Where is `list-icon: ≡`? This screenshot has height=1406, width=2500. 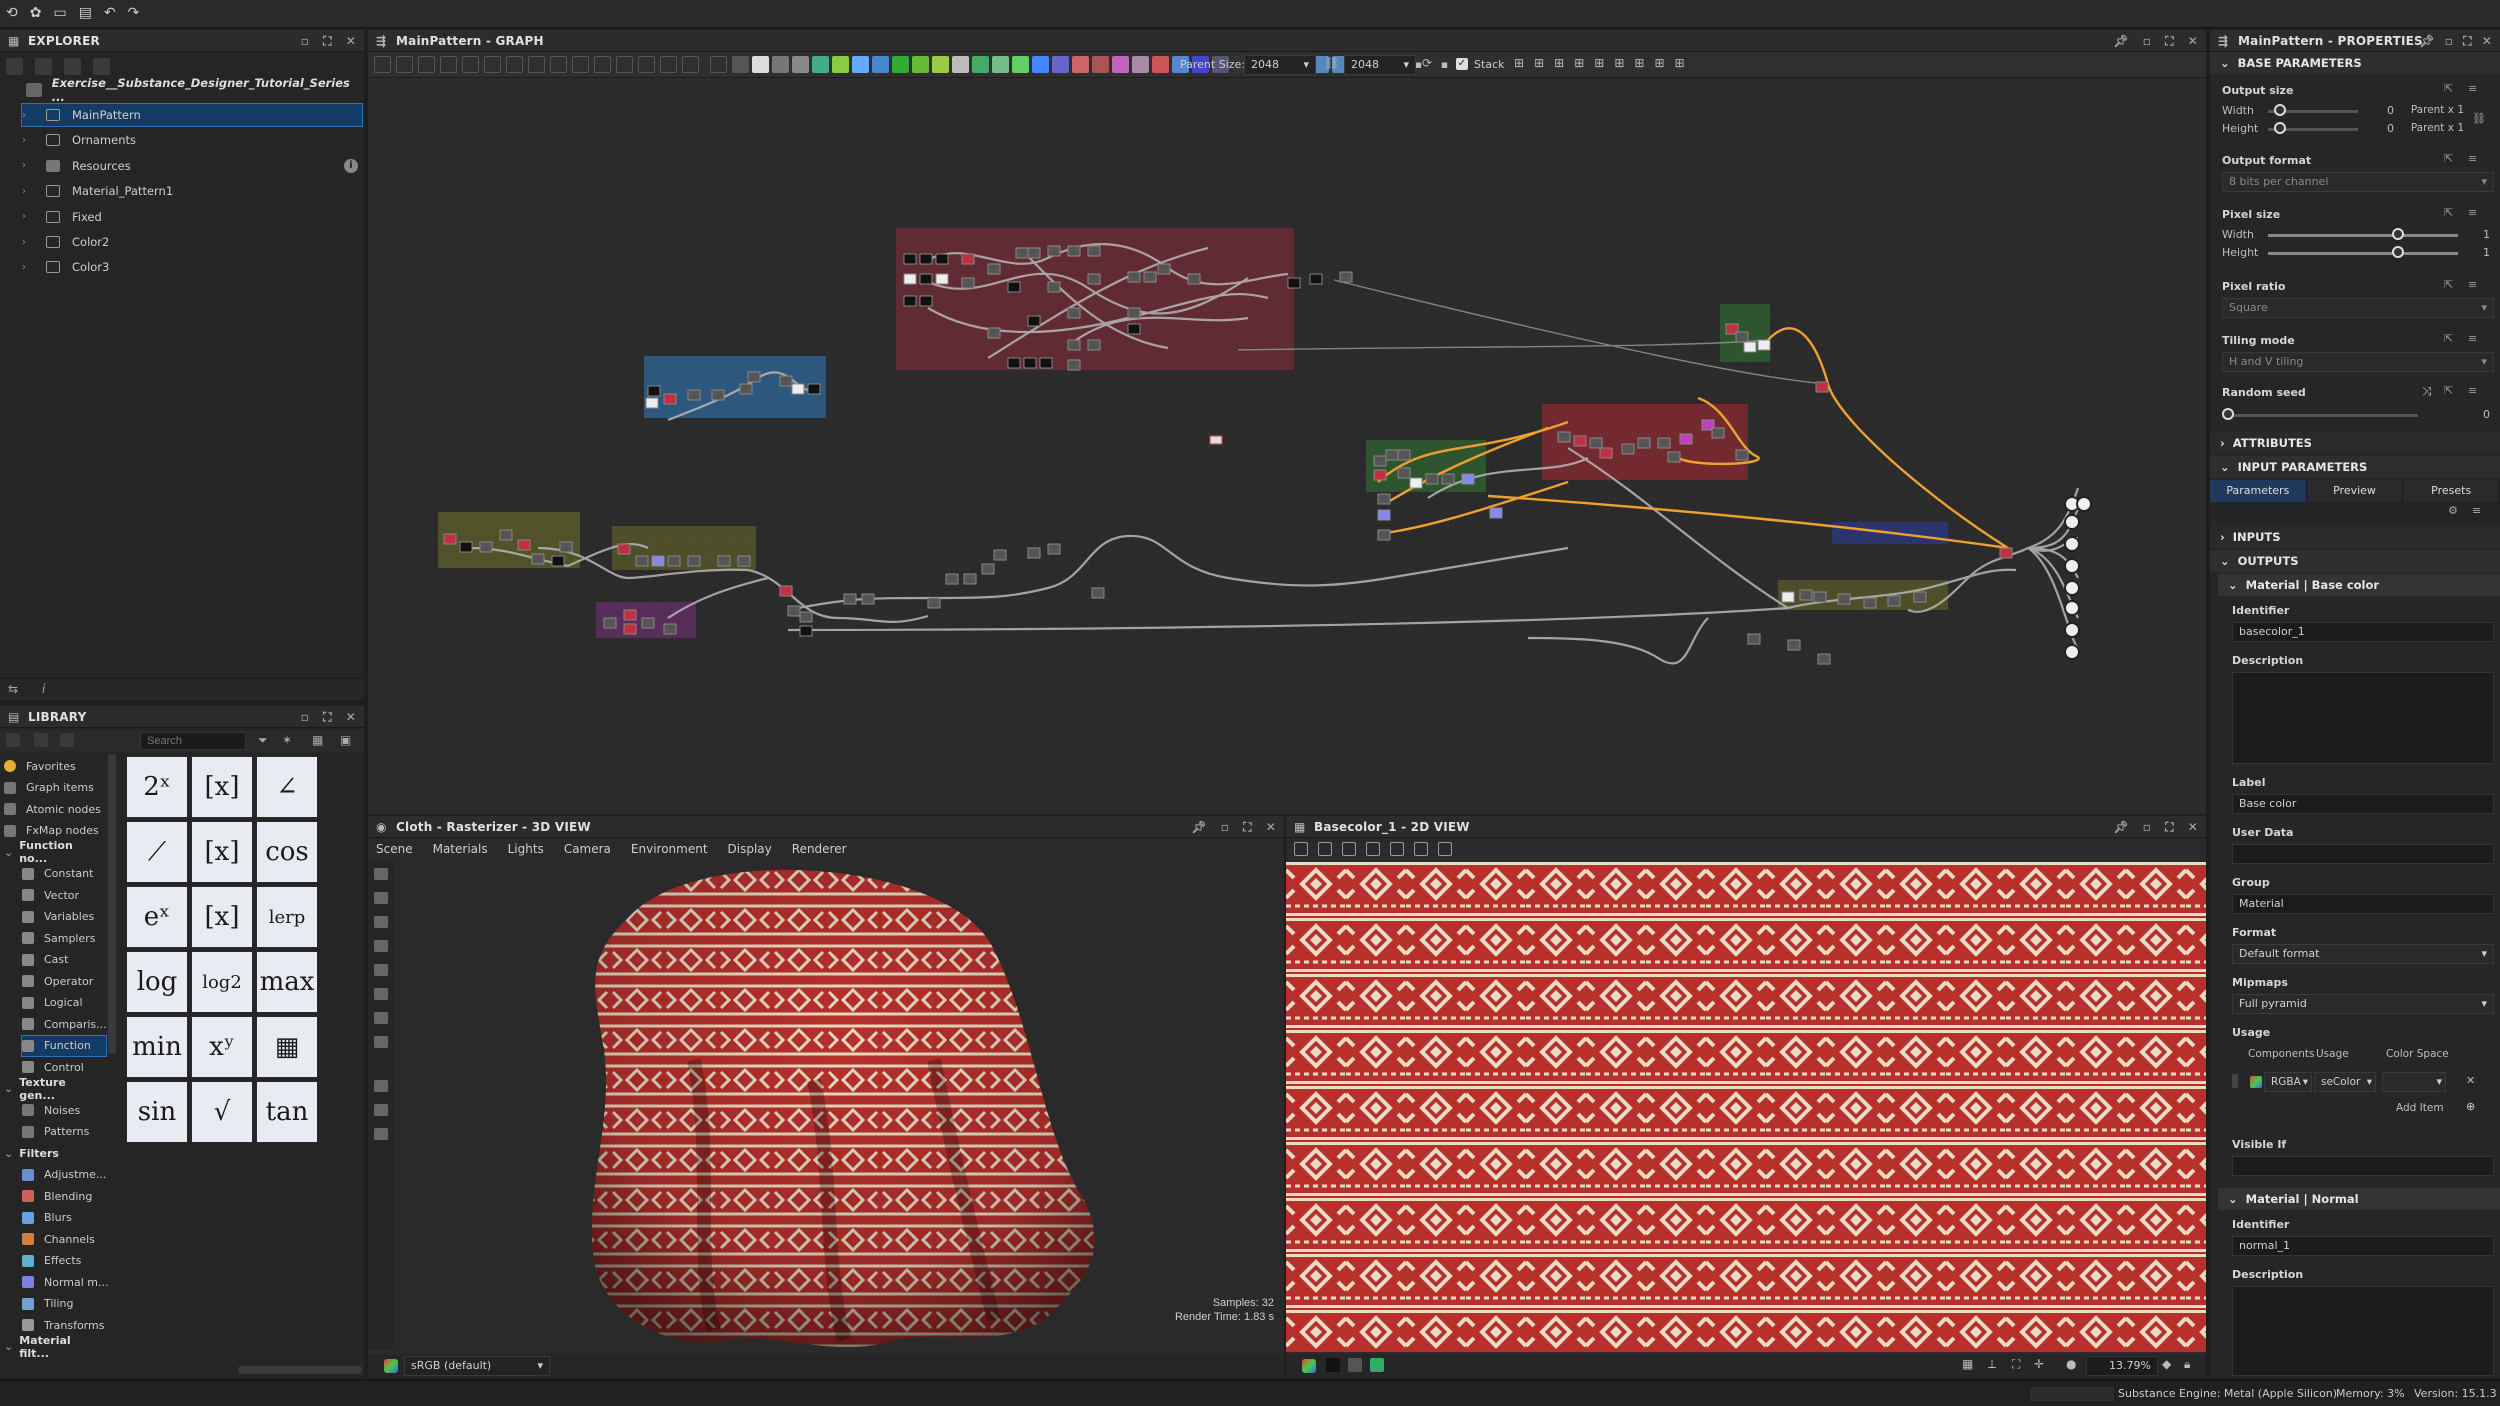 list-icon: ≡ is located at coordinates (2476, 510).